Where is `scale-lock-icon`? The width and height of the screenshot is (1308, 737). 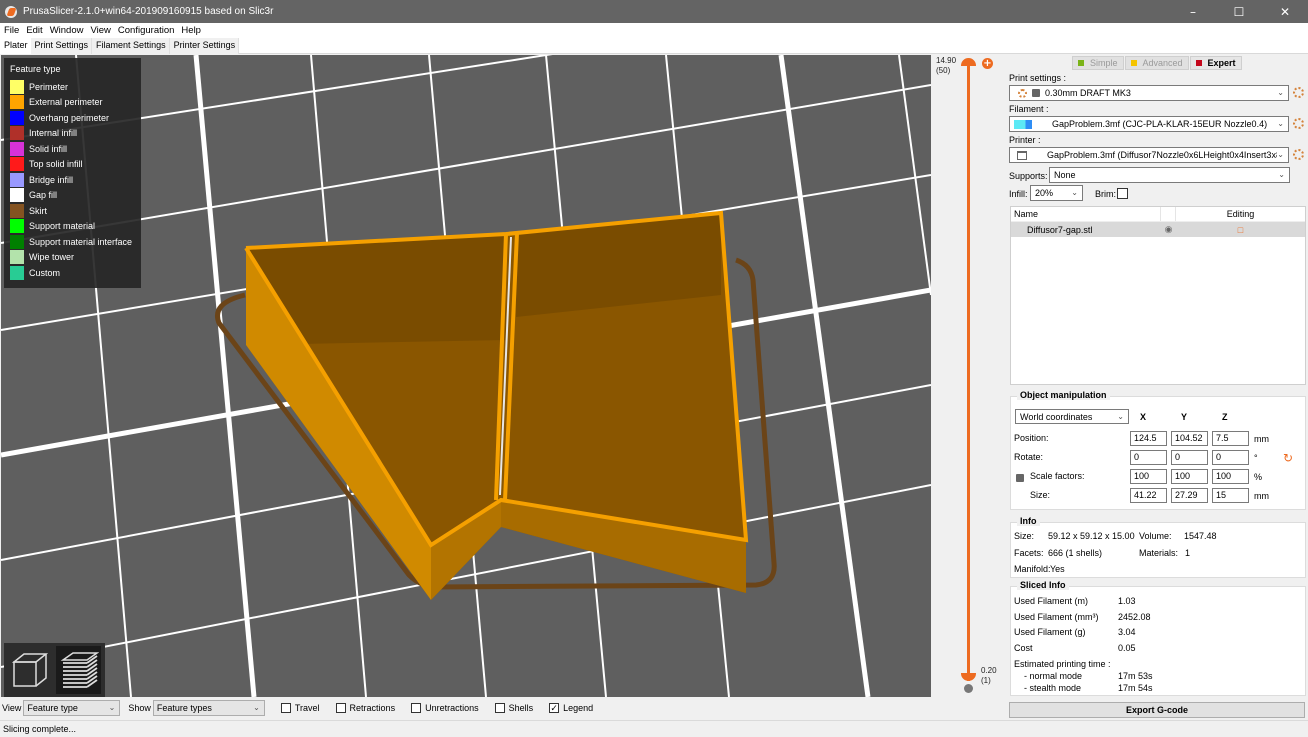
scale-lock-icon is located at coordinates (1020, 478).